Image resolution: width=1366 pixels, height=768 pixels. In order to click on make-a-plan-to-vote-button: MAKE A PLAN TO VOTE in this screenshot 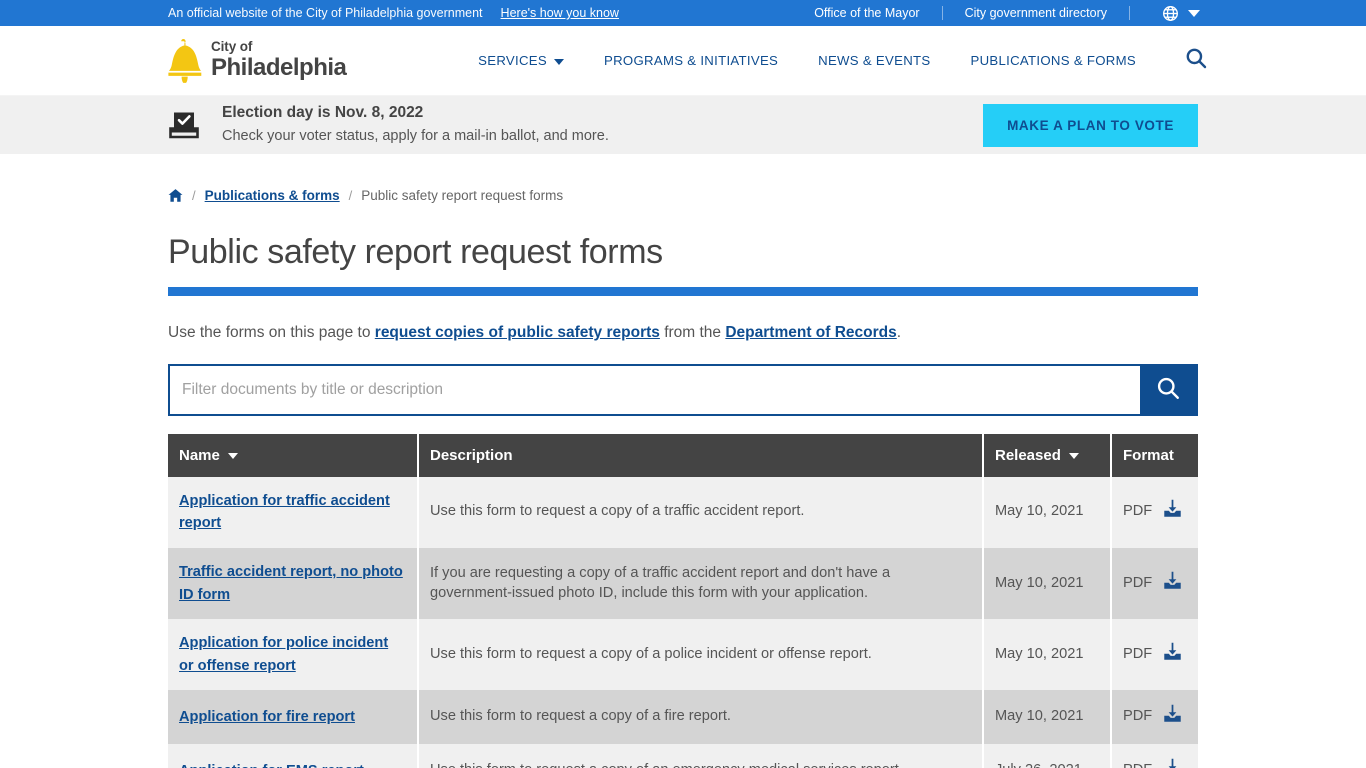, I will do `click(1090, 125)`.